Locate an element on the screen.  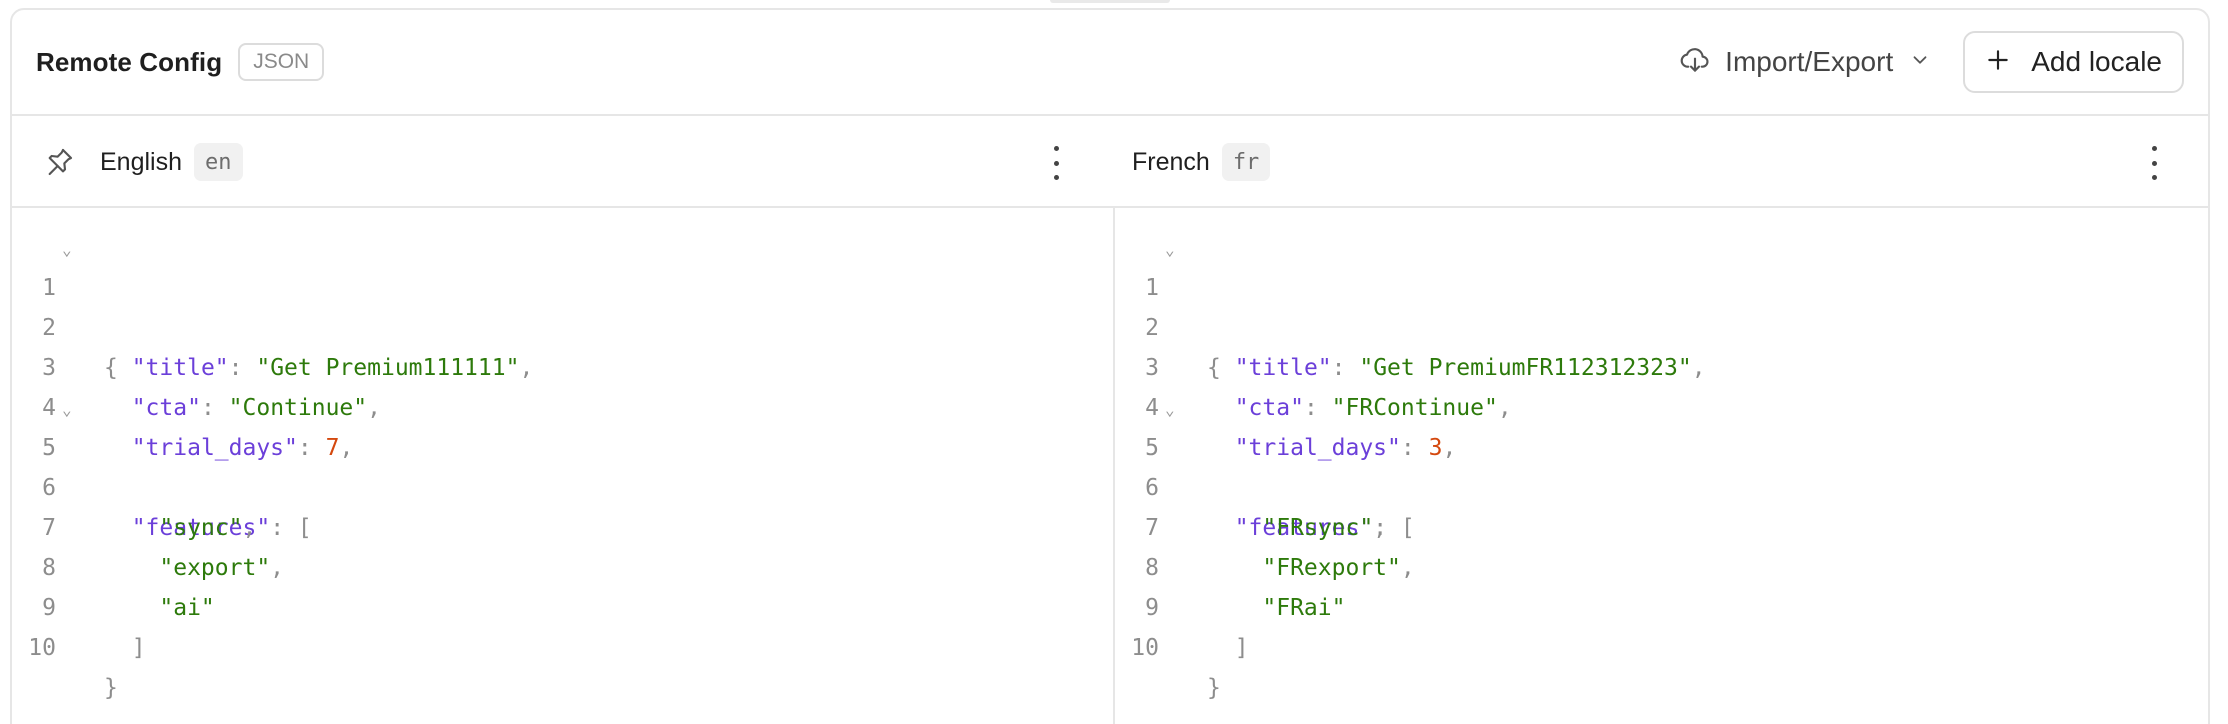
add-locale-button: Add locale is located at coordinates (2073, 62).